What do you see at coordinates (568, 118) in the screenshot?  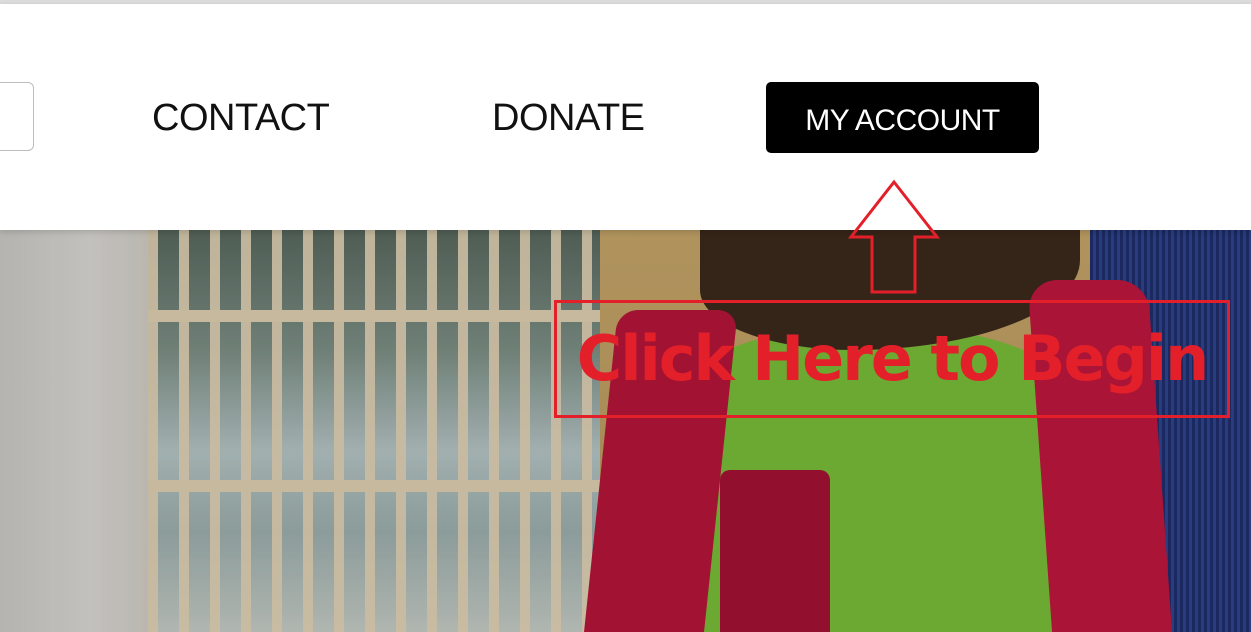 I see `nav-donate-link: DONATE` at bounding box center [568, 118].